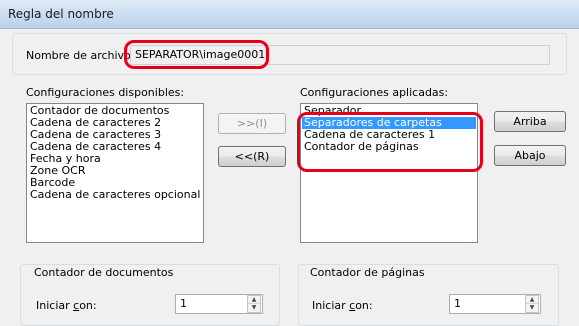  I want to click on page-start-spinner: ▲ ▼, so click(532, 304).